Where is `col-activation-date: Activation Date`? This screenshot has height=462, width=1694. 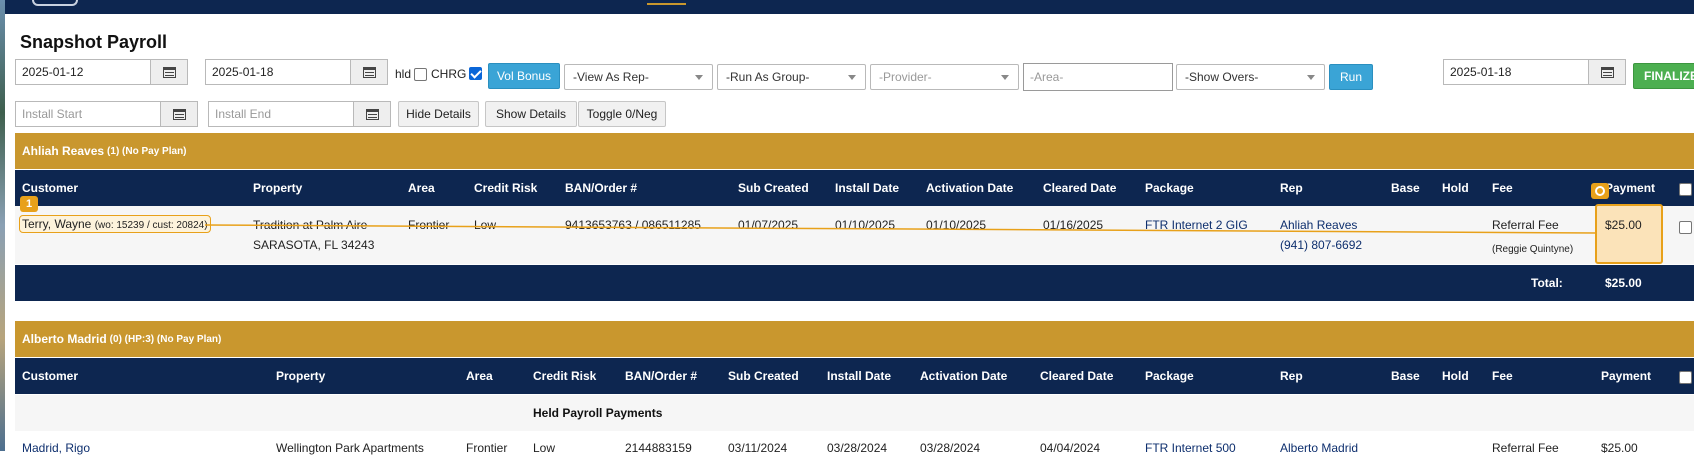 col-activation-date: Activation Date is located at coordinates (963, 376).